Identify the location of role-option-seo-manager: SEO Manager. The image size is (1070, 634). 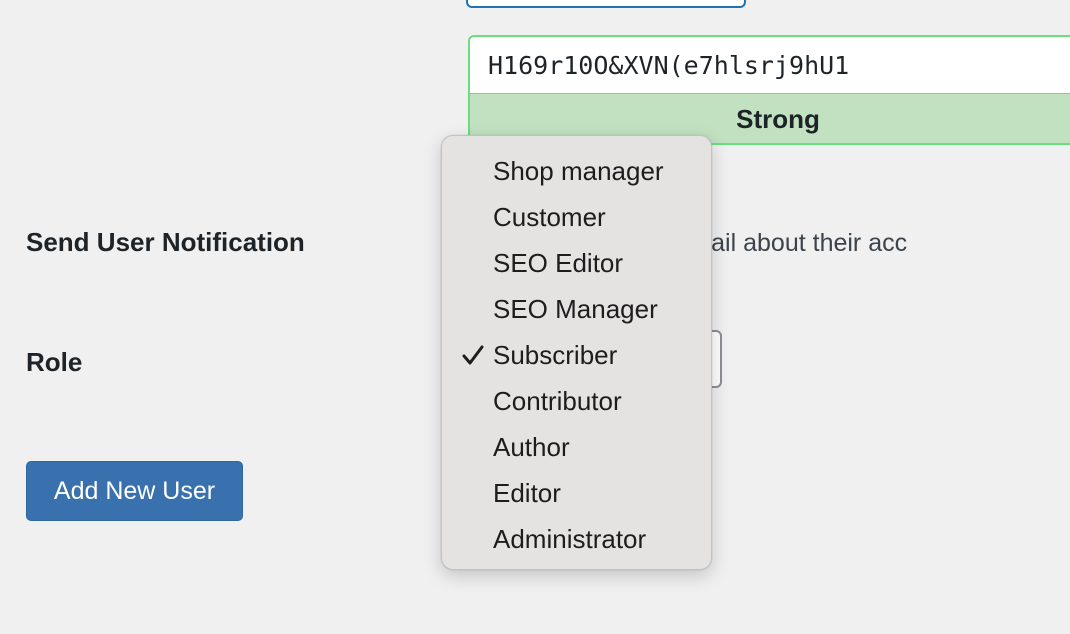
(576, 309).